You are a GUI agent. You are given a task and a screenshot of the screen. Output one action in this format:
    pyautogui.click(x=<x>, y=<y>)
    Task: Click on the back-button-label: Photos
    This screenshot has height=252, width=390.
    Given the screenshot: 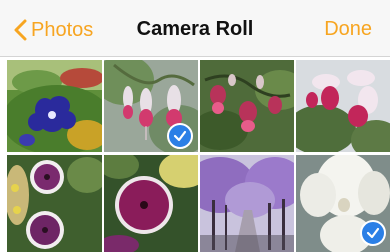 What is the action you would take?
    pyautogui.click(x=62, y=29)
    